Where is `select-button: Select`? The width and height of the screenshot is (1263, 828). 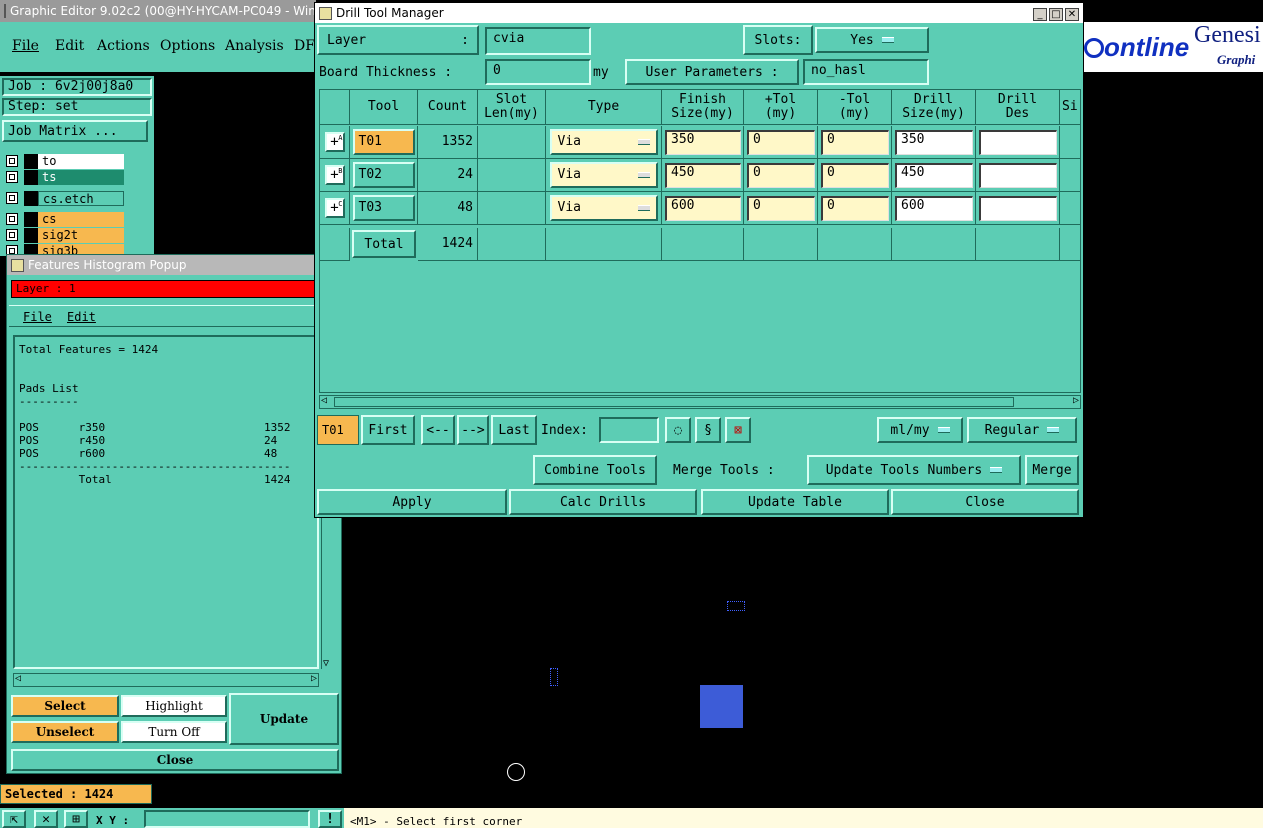 select-button: Select is located at coordinates (65, 706).